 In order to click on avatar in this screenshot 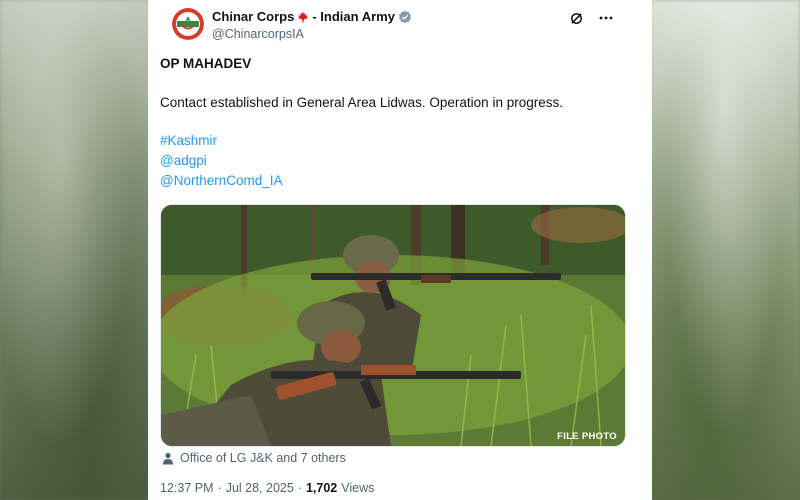, I will do `click(188, 24)`.